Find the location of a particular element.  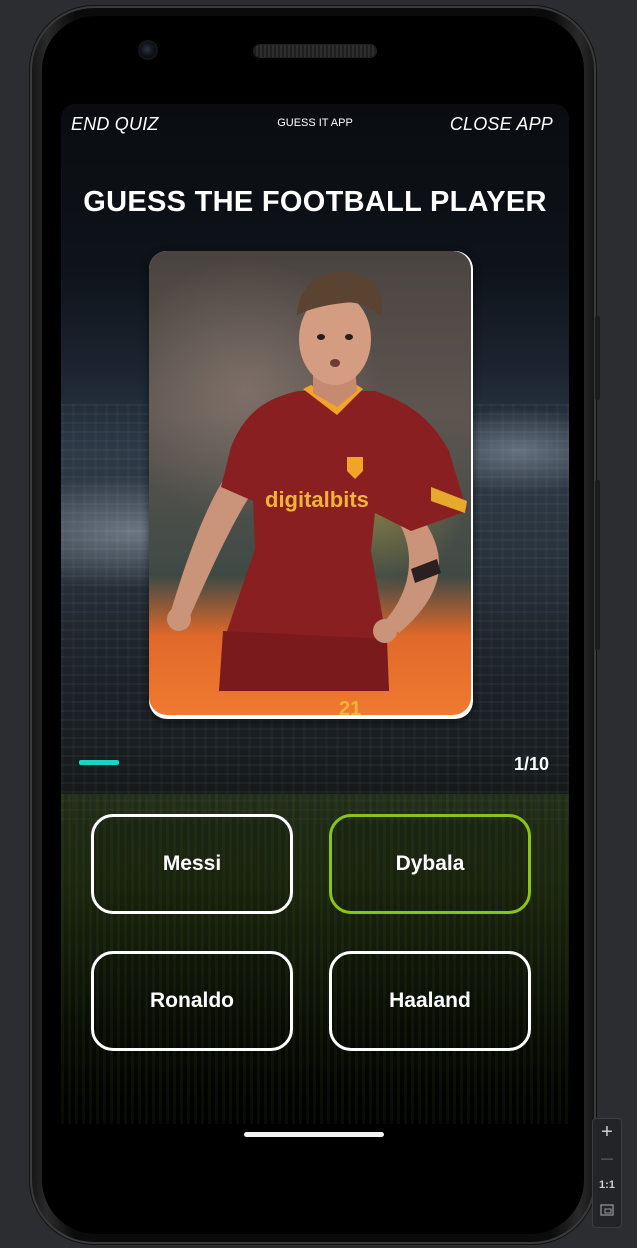

volume-button is located at coordinates (597, 358).